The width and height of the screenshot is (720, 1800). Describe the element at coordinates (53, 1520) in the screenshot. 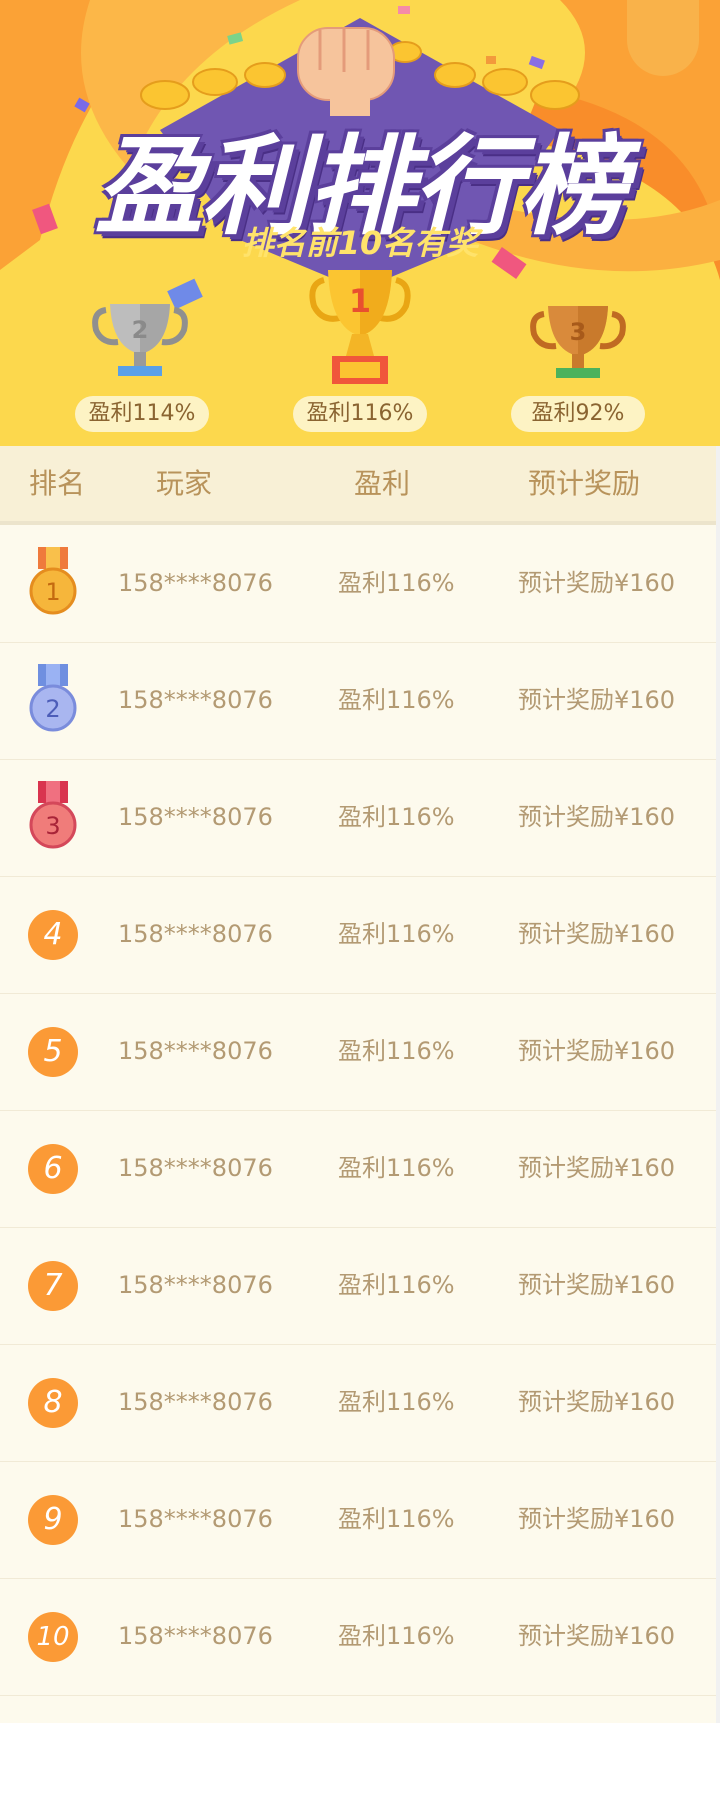

I see `rank-badge: 9` at that location.